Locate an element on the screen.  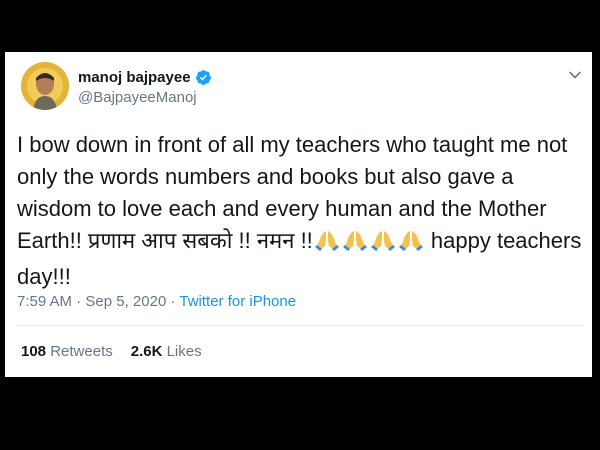
display-name: manoj bajpayee is located at coordinates (134, 77).